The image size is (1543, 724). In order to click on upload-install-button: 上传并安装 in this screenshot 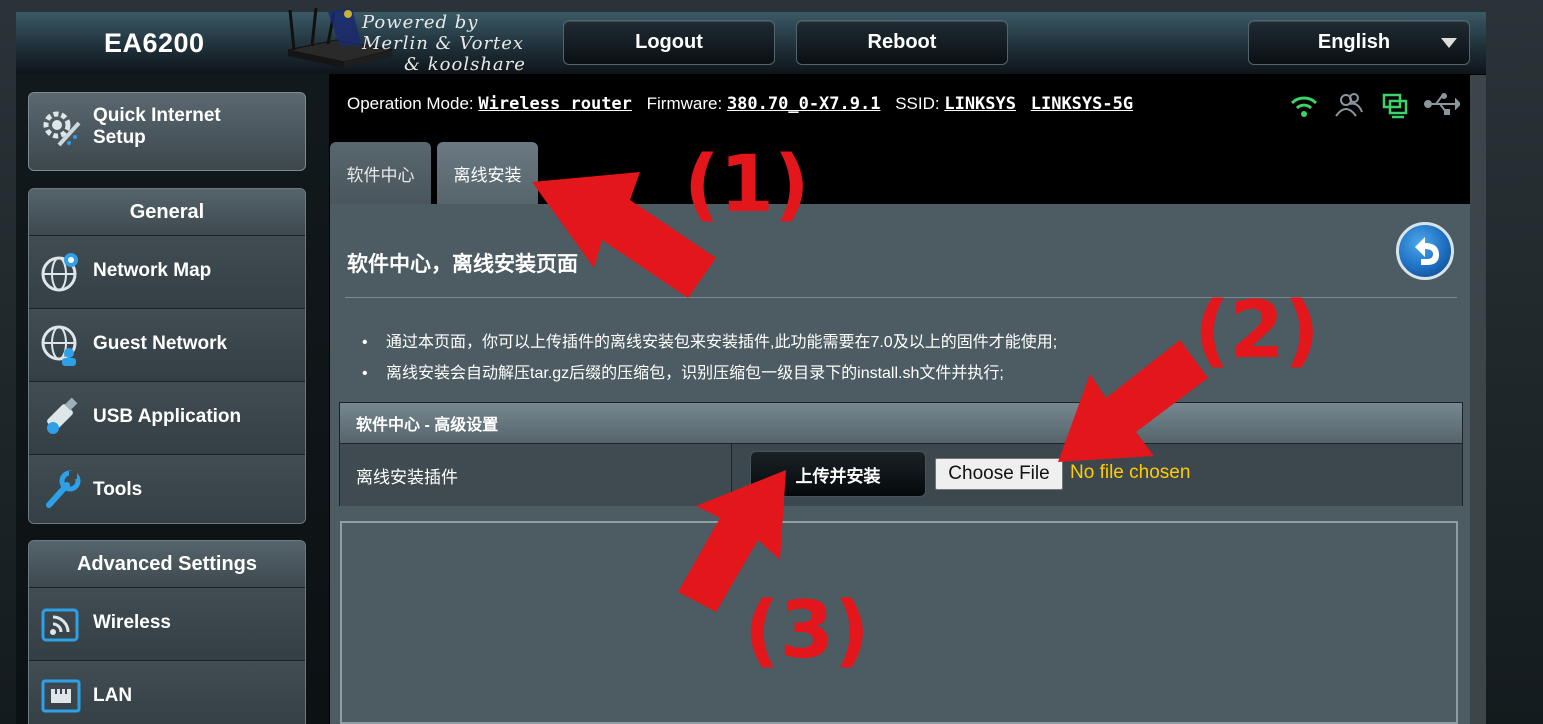, I will do `click(838, 474)`.